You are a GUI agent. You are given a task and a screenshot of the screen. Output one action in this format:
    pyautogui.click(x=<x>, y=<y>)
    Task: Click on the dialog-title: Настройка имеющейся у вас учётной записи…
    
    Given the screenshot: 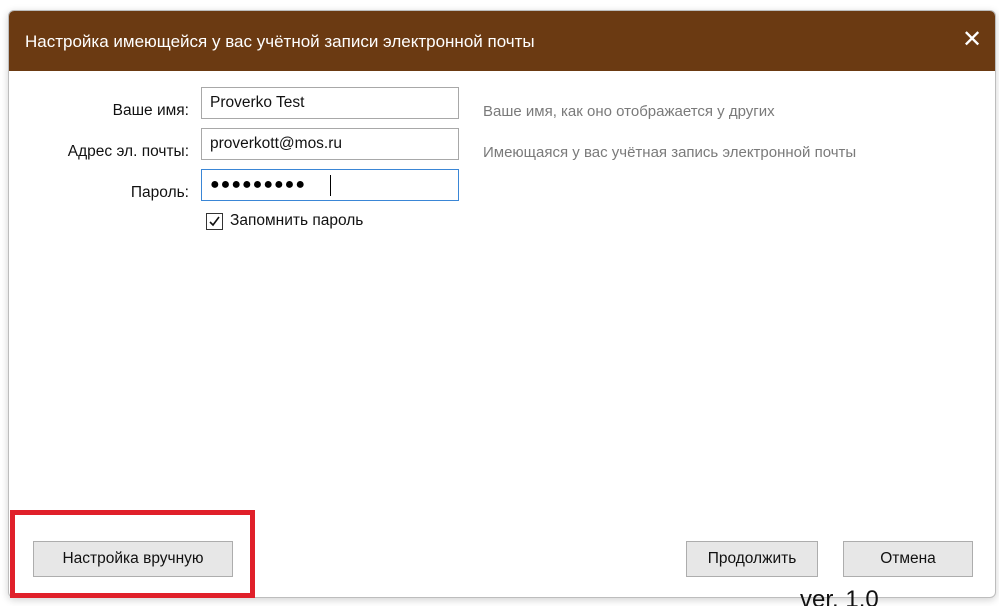 What is the action you would take?
    pyautogui.click(x=280, y=41)
    